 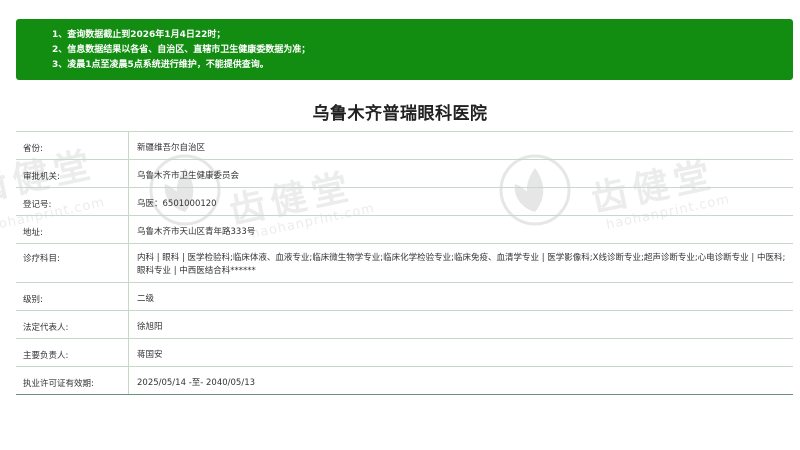 What do you see at coordinates (72, 352) in the screenshot?
I see `field-label: 主要负责人:` at bounding box center [72, 352].